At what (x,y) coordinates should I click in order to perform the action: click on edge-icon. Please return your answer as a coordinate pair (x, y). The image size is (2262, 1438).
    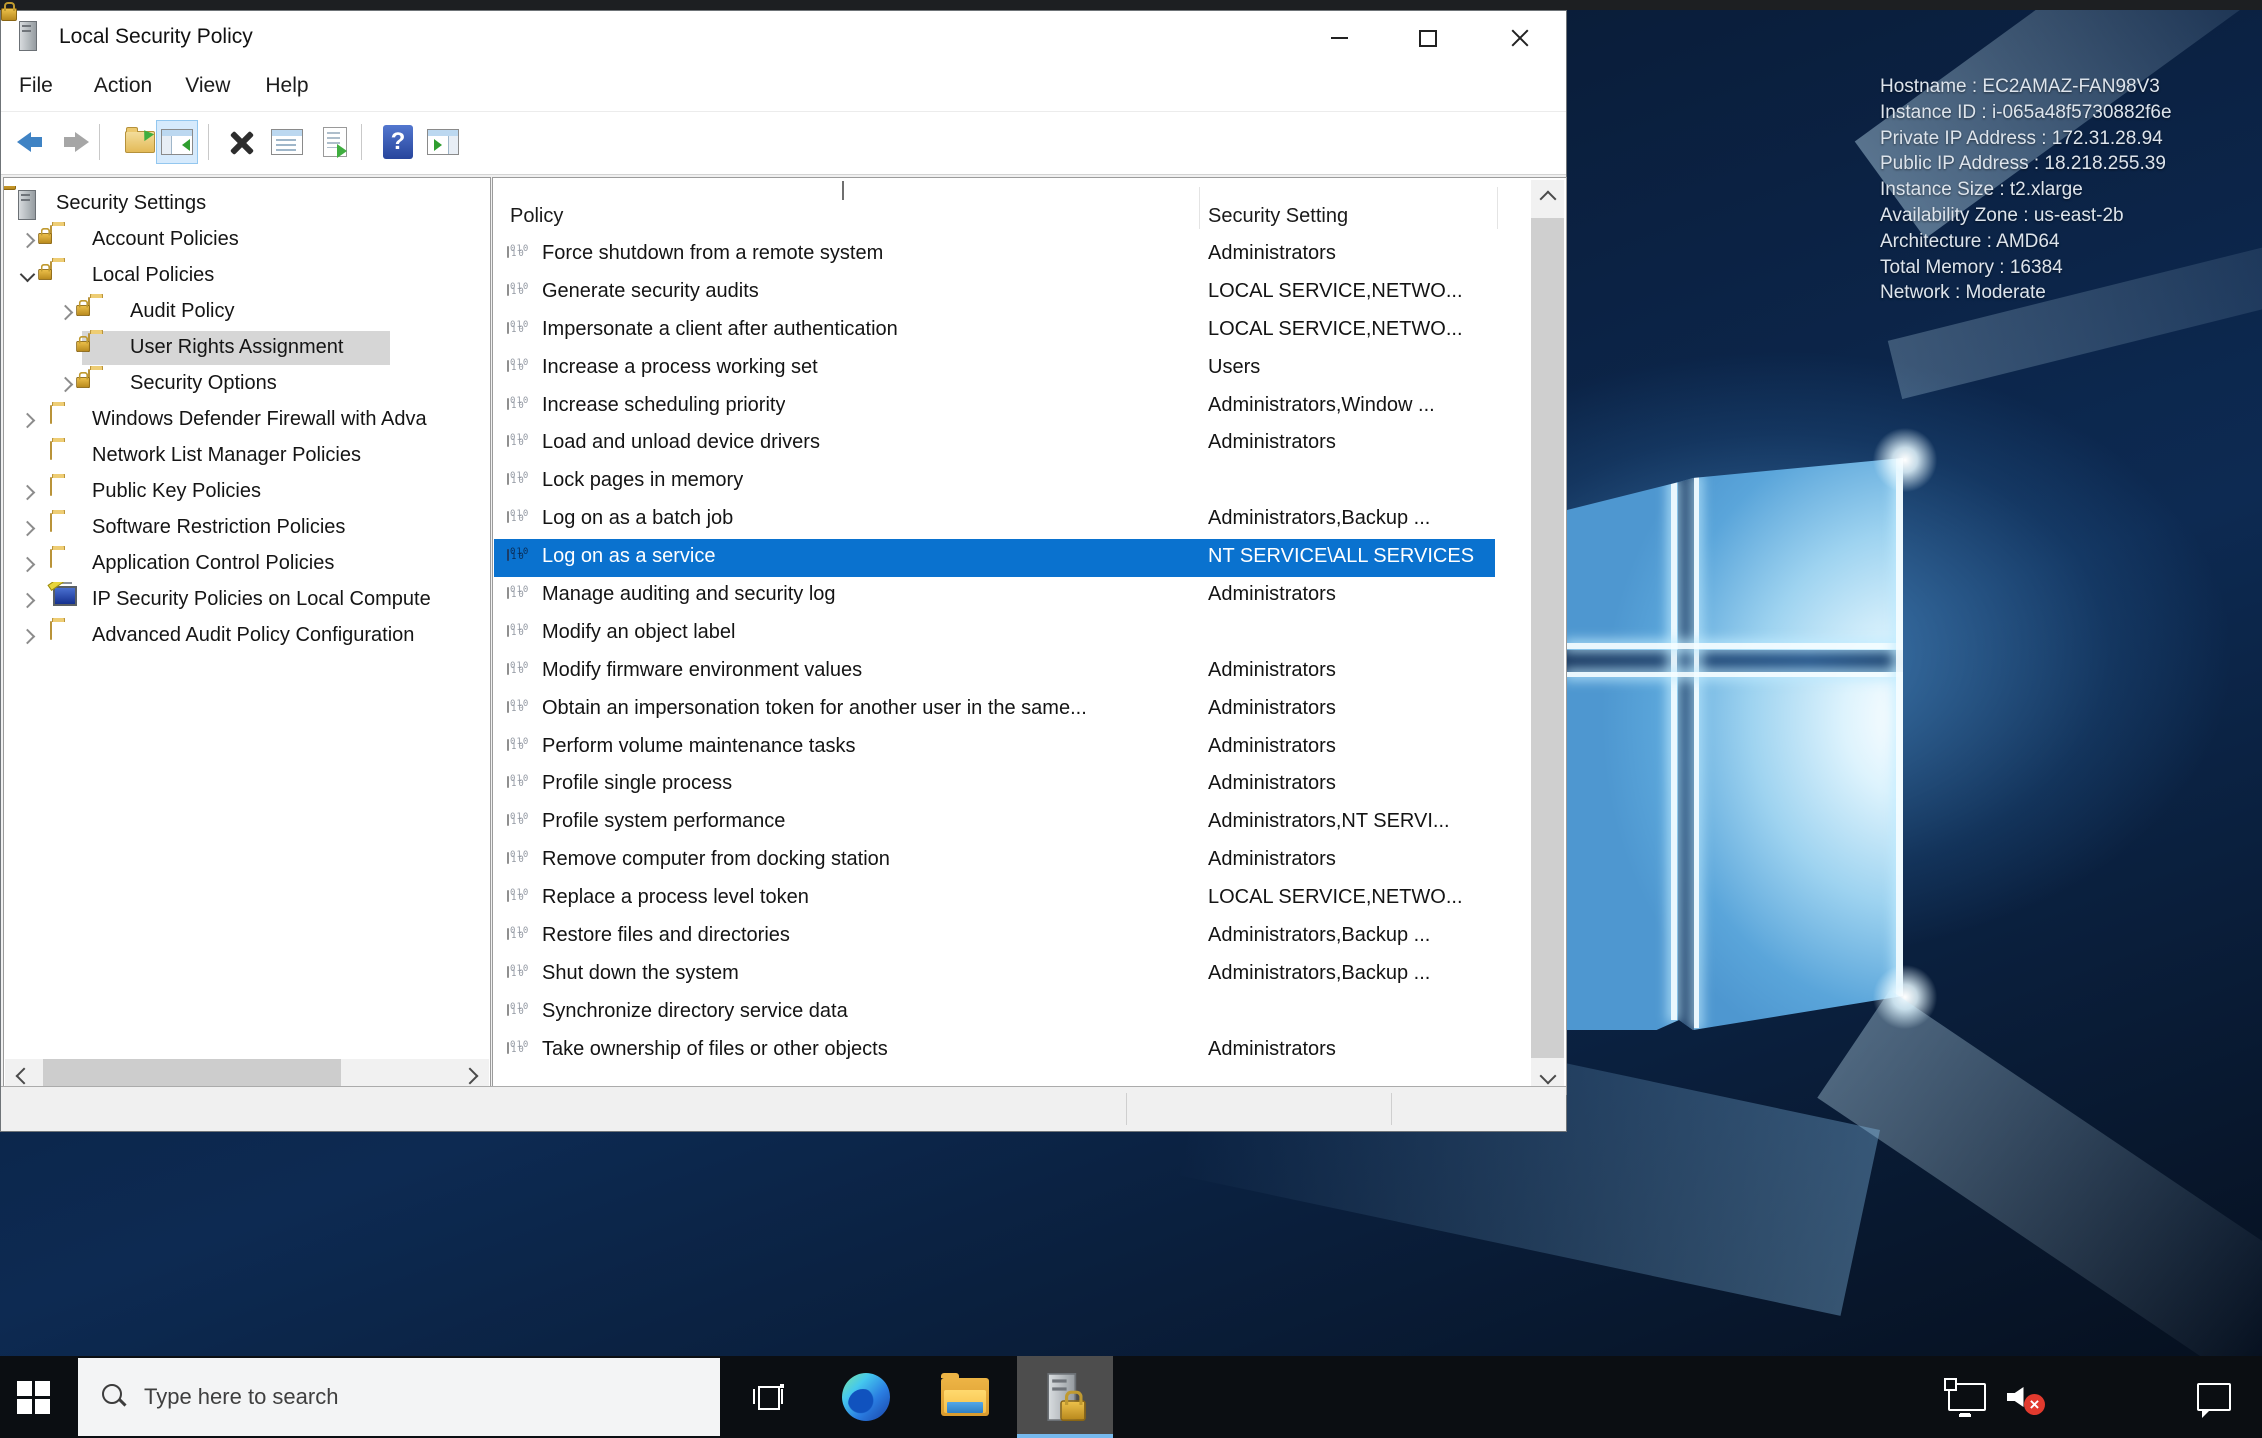
    Looking at the image, I should click on (866, 1397).